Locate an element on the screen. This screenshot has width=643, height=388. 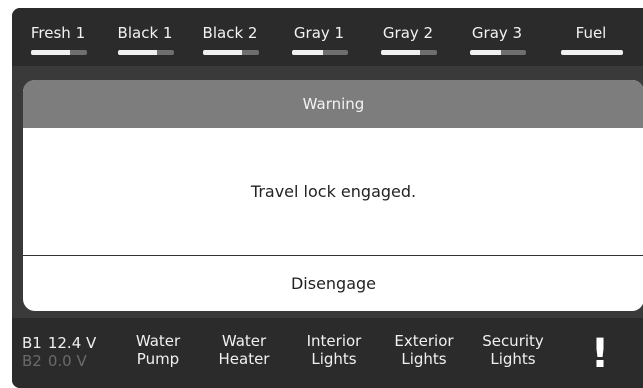
security-lights-button: Security Lights is located at coordinates (513, 354).